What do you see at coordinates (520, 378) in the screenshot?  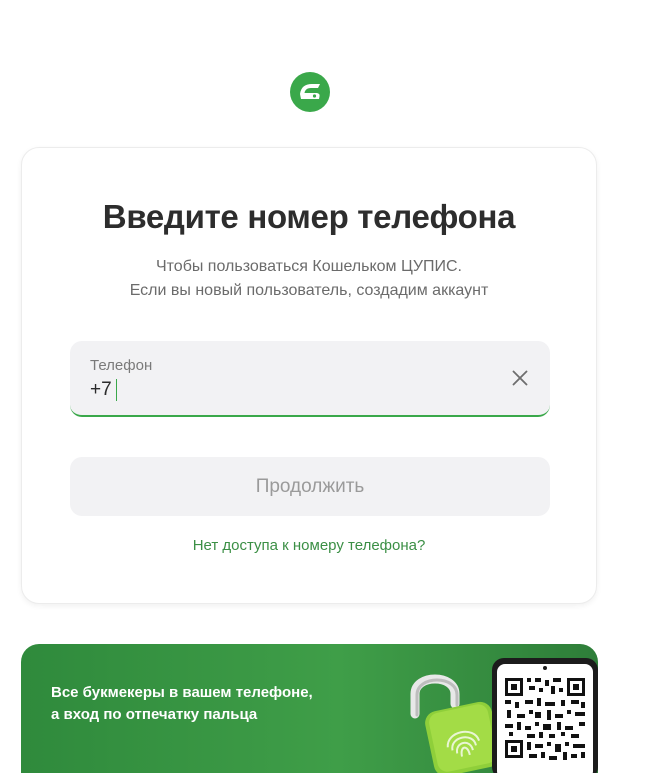 I see `close-icon` at bounding box center [520, 378].